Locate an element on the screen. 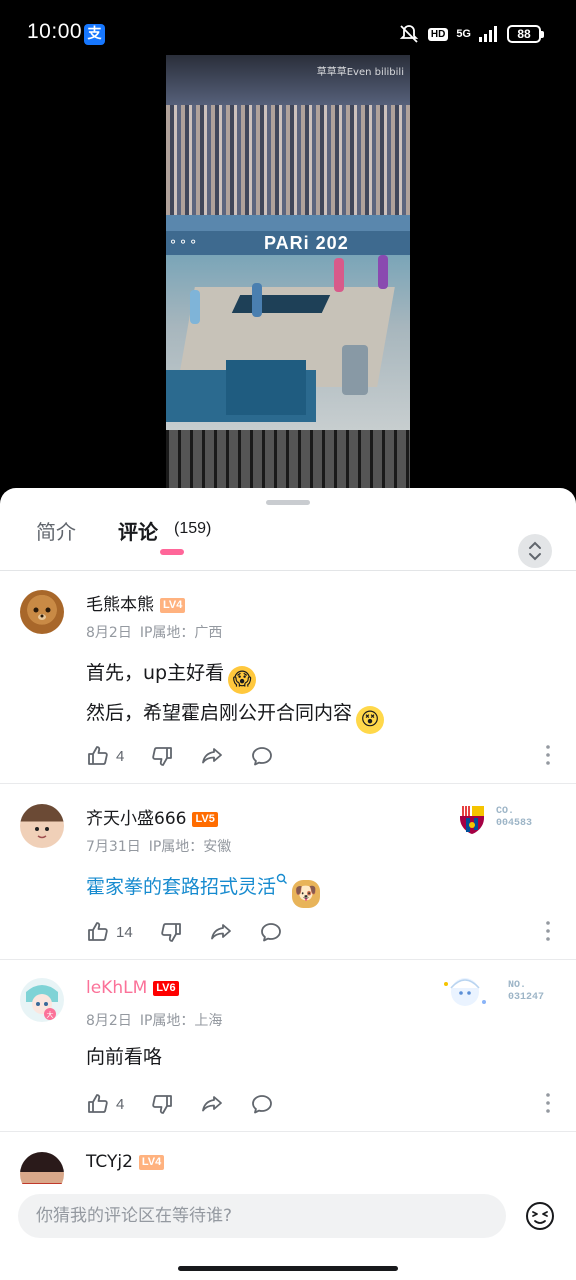 This screenshot has width=576, height=1280. ip-location: IP属地：广西 is located at coordinates (181, 633).